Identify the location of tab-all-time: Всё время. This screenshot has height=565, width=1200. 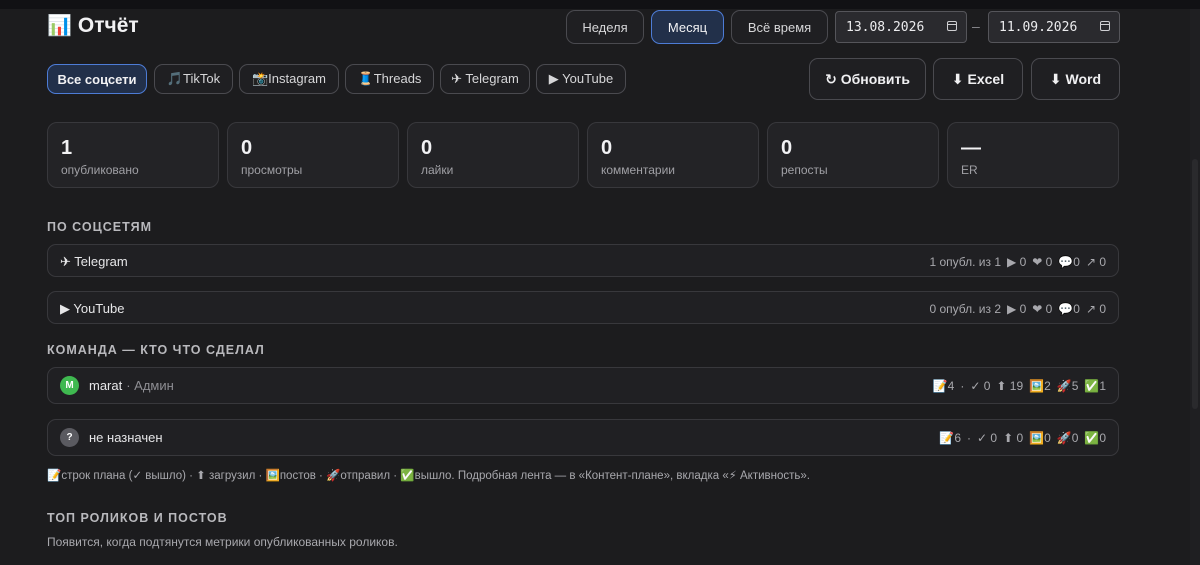
(779, 27).